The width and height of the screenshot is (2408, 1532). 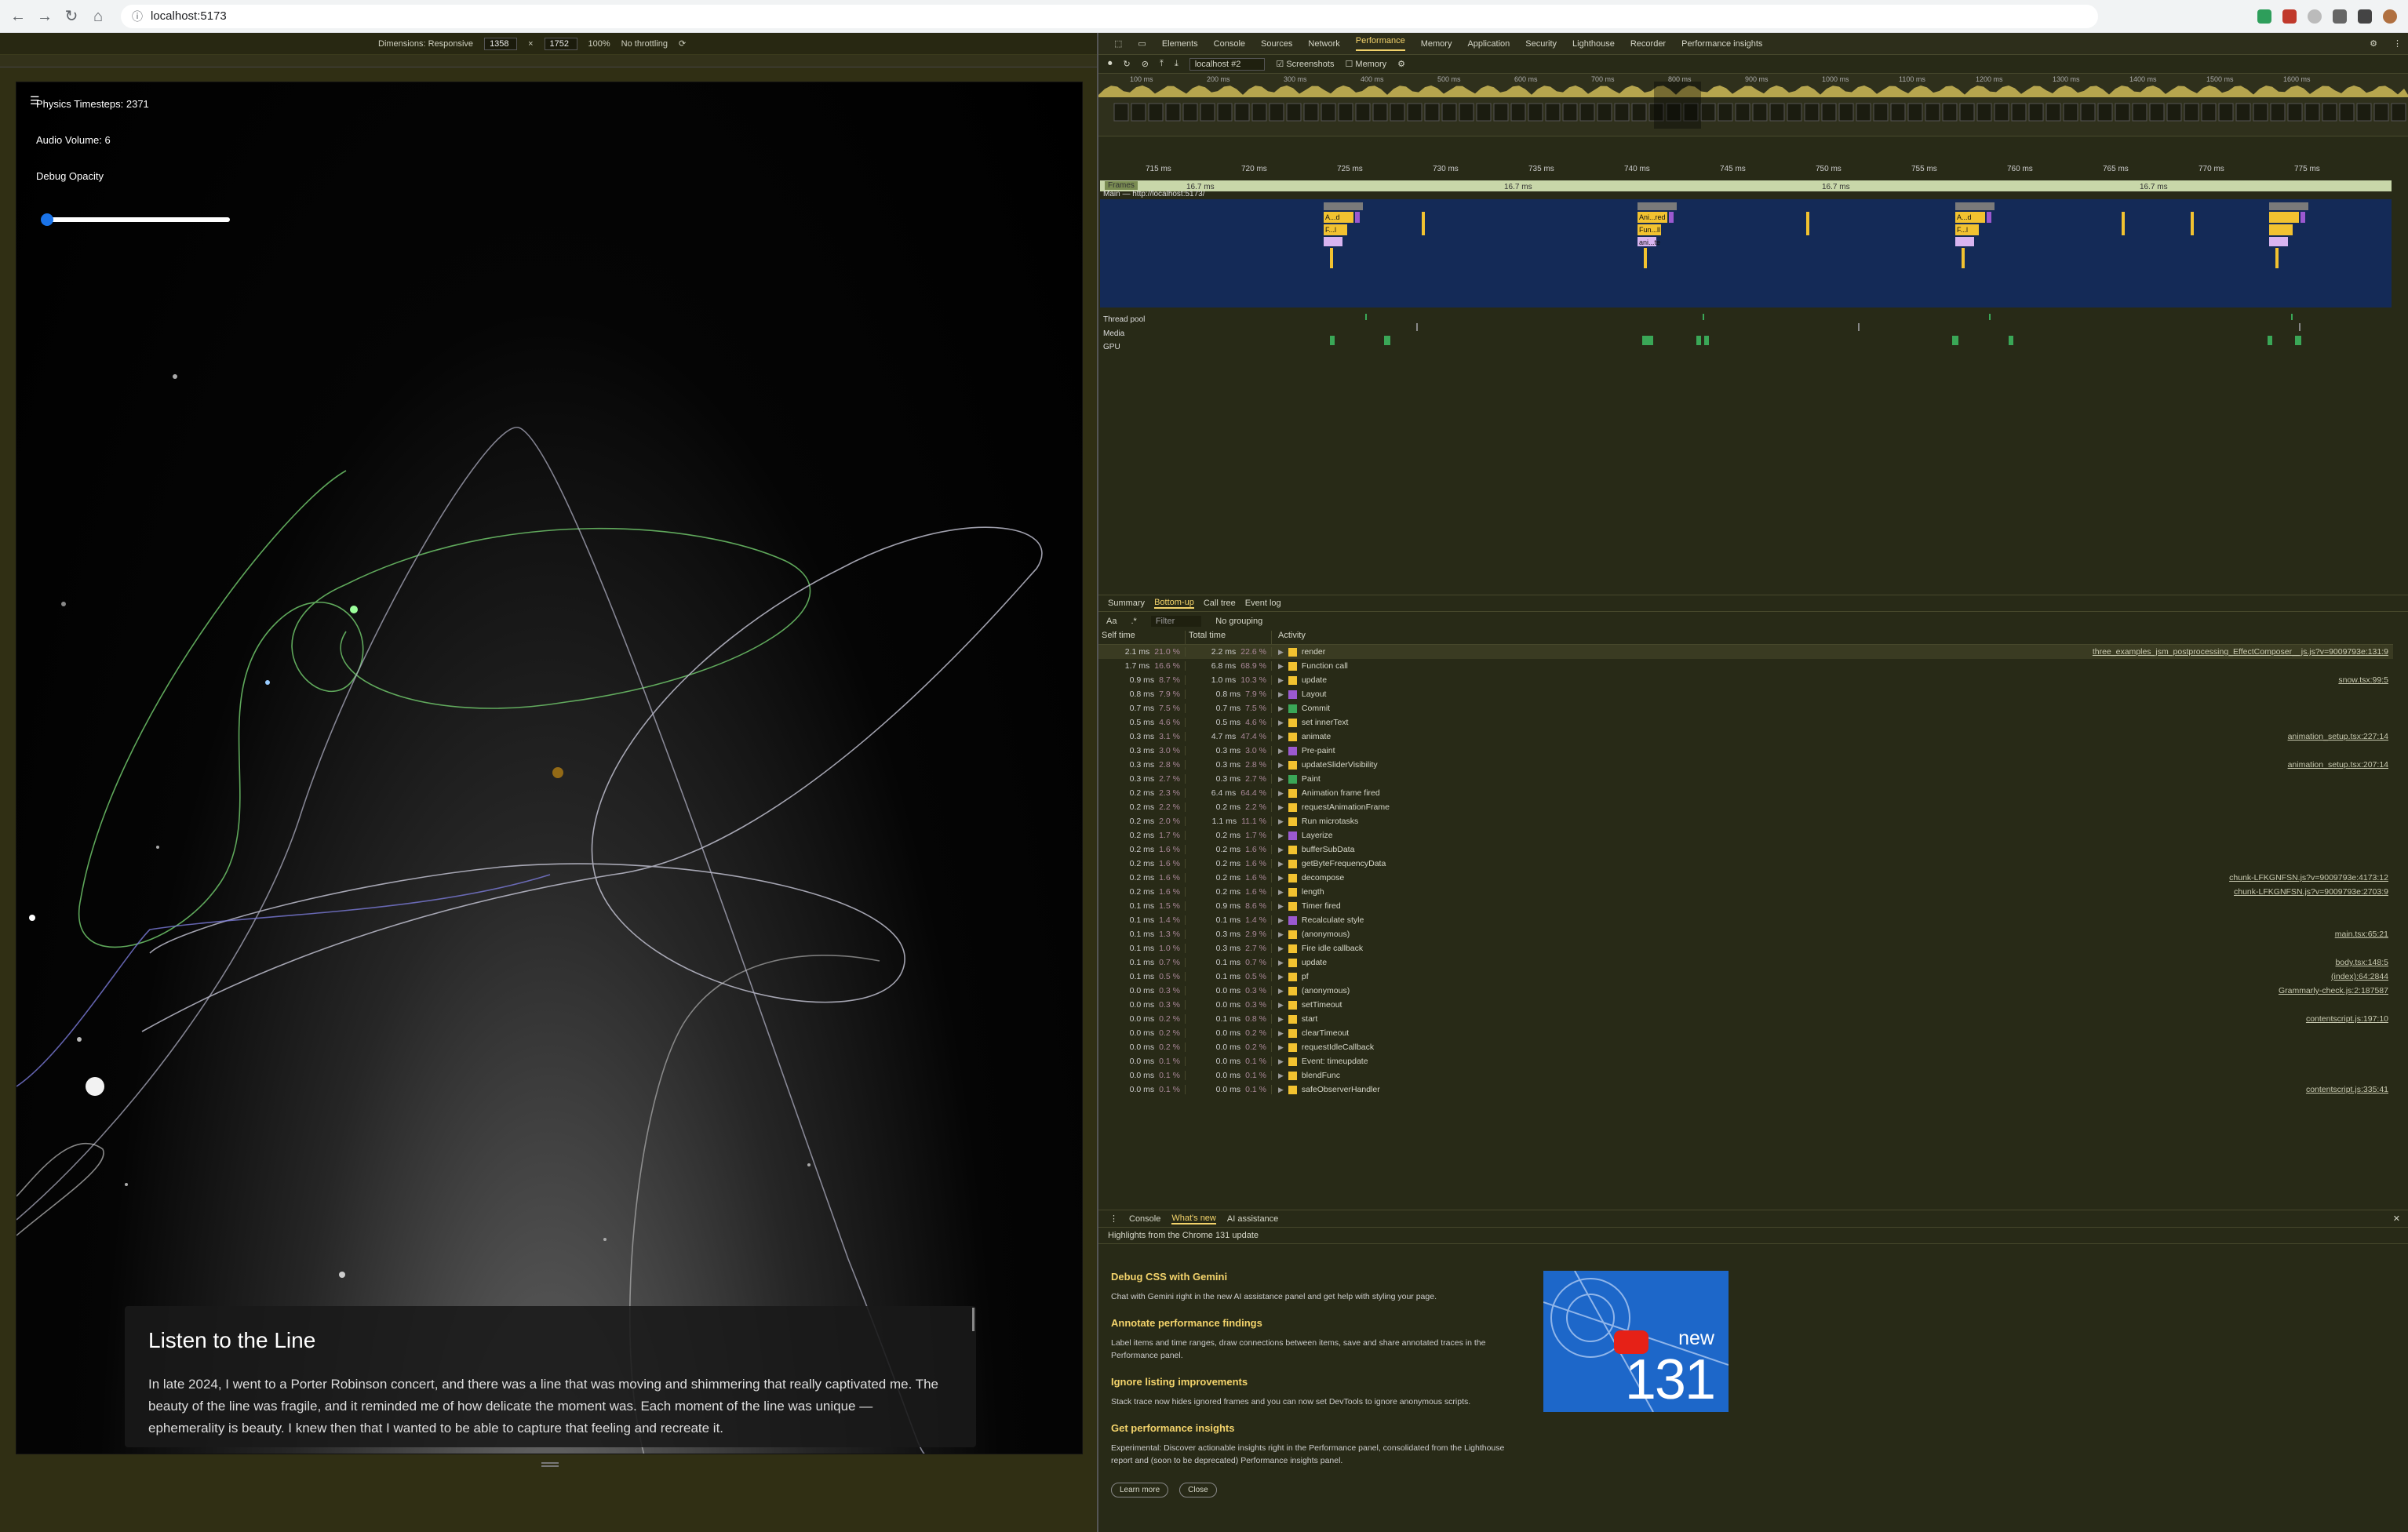 What do you see at coordinates (1745, 1061) in the screenshot?
I see `table-row: 0.0 ms 0.1 % 0.0 ms 0.1 % ▶ Event: timeupdate` at bounding box center [1745, 1061].